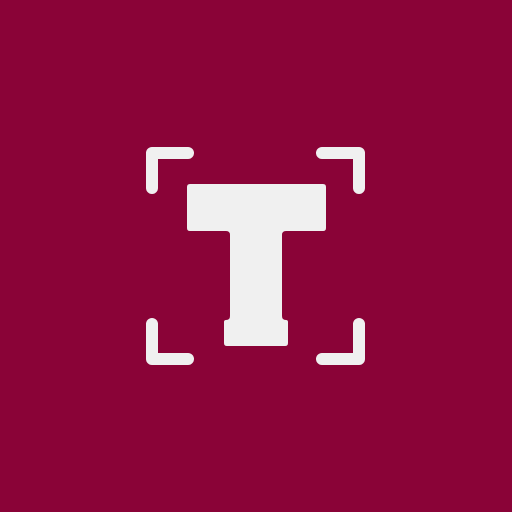 Image resolution: width=512 pixels, height=512 pixels. What do you see at coordinates (340, 341) in the screenshot?
I see `bottom-right-corner-bracket` at bounding box center [340, 341].